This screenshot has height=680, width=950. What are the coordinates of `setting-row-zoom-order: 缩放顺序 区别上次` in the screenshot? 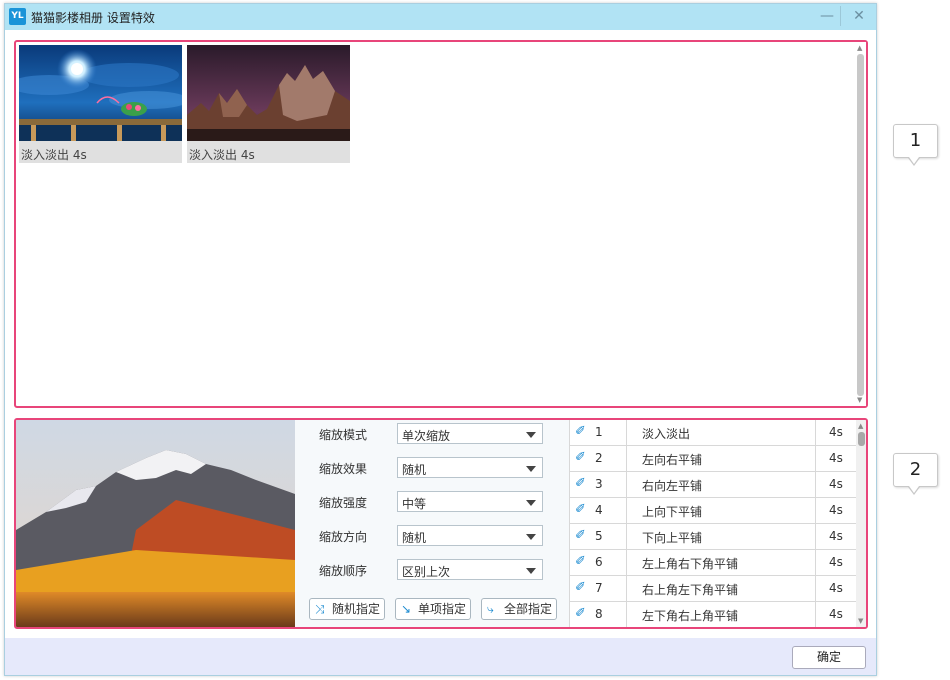 It's located at (432, 570).